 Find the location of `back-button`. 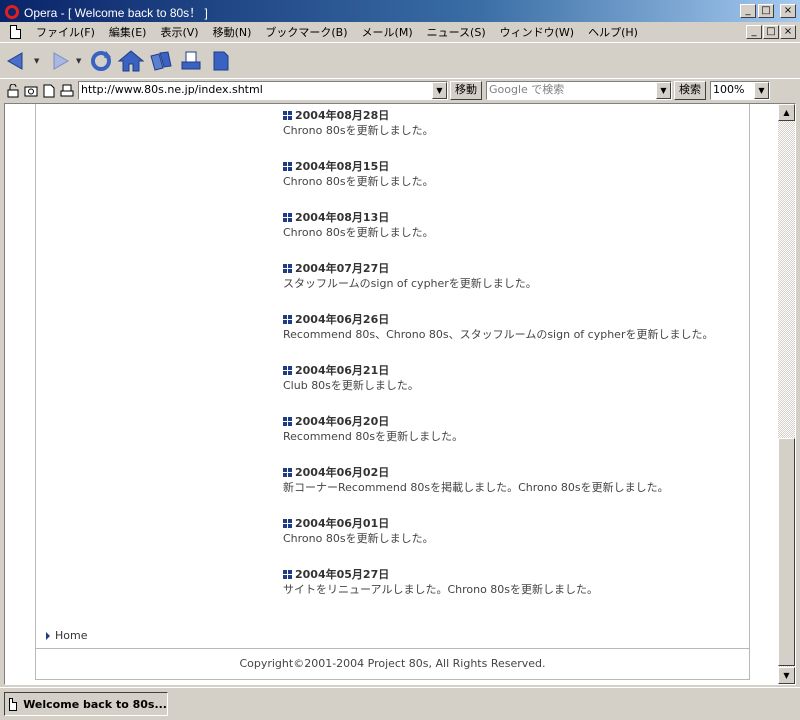

back-button is located at coordinates (17, 61).